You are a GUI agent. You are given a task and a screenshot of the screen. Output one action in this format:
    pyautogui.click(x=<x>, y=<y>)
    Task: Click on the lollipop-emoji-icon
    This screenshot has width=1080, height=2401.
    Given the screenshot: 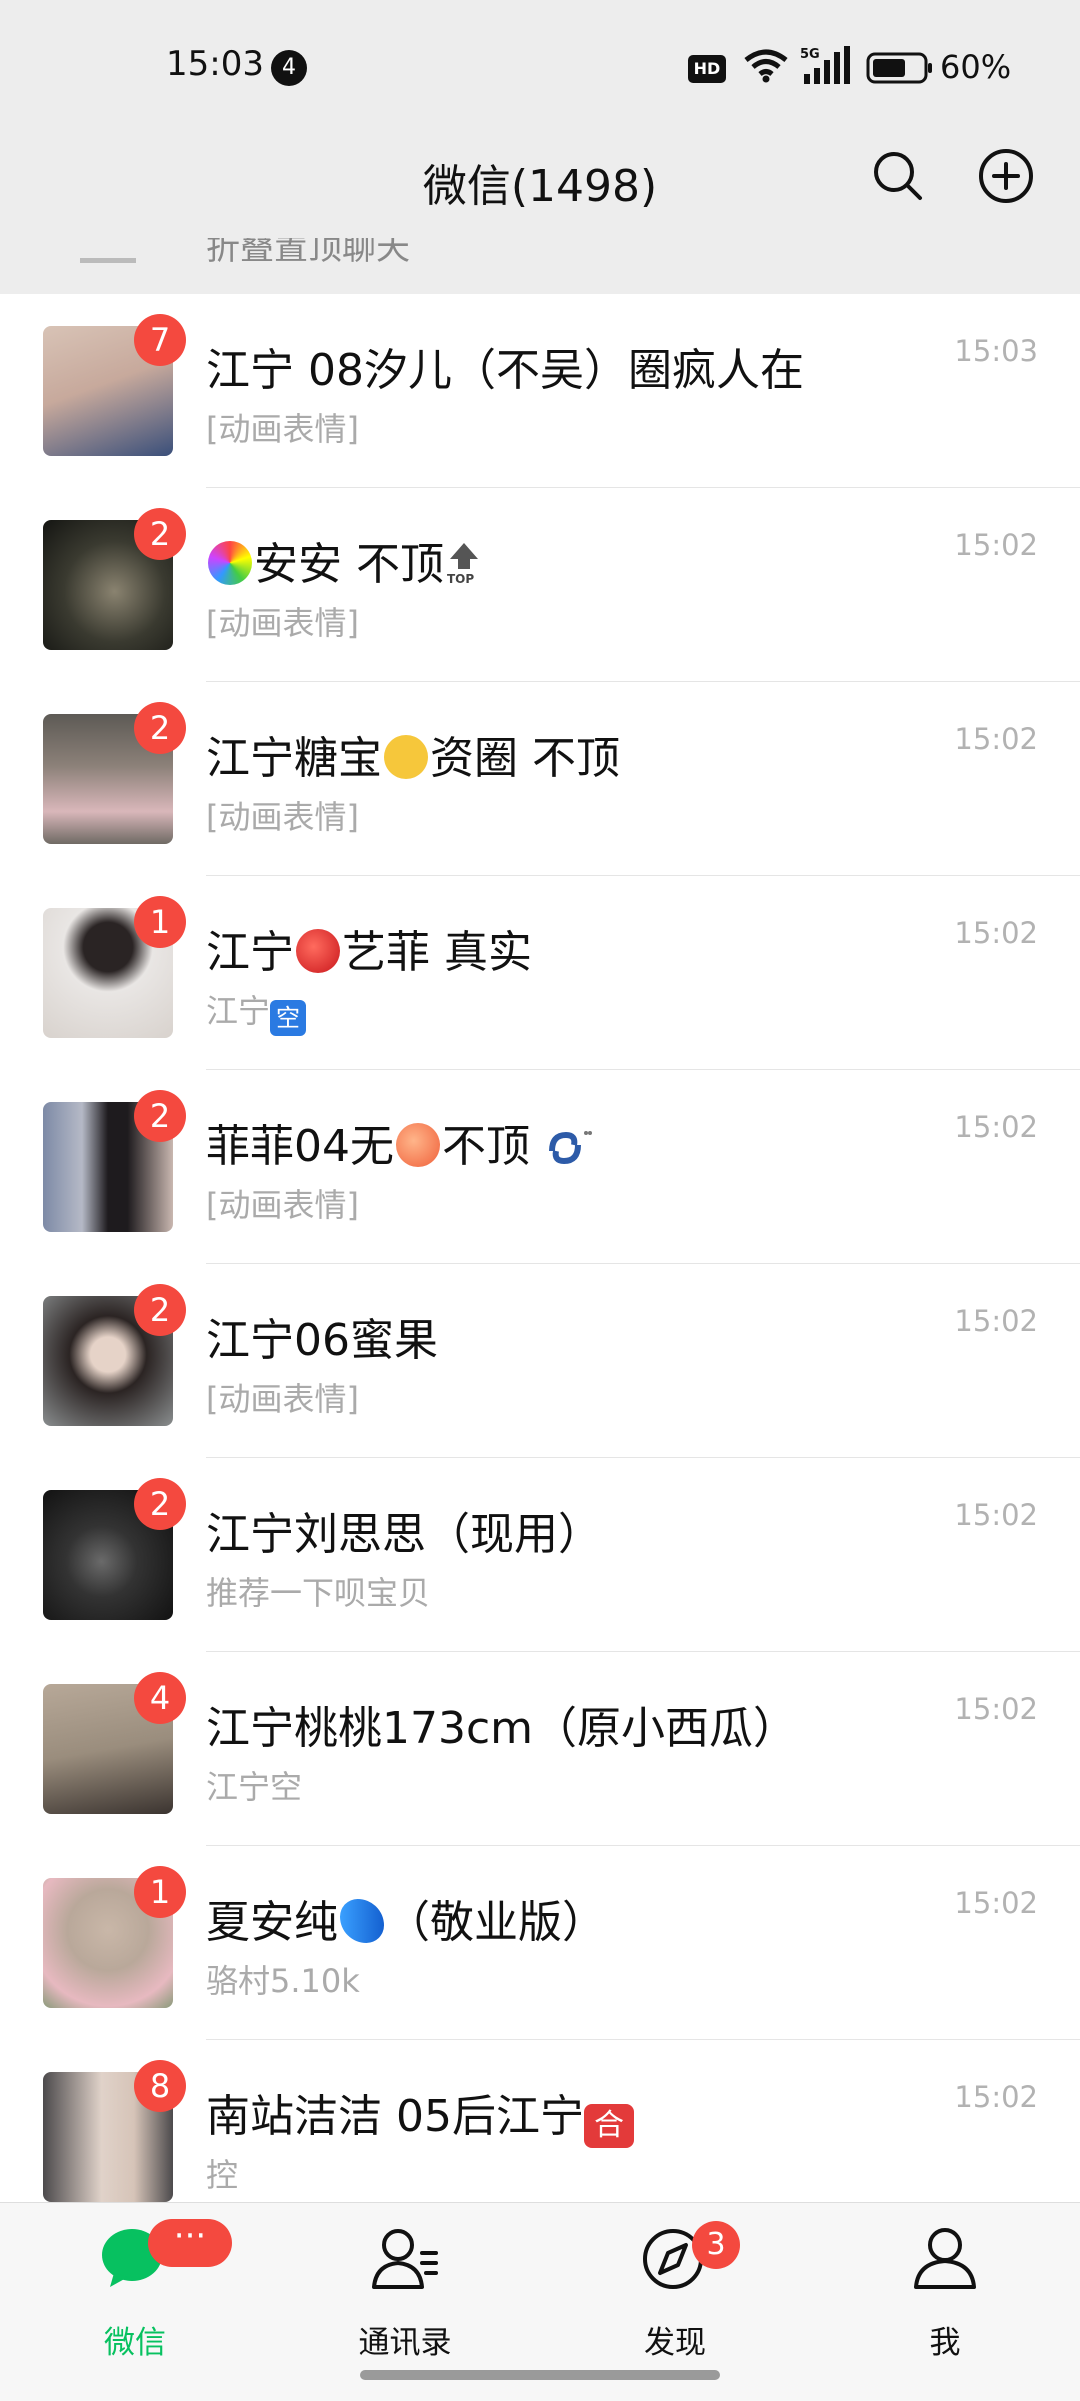 What is the action you would take?
    pyautogui.click(x=230, y=563)
    